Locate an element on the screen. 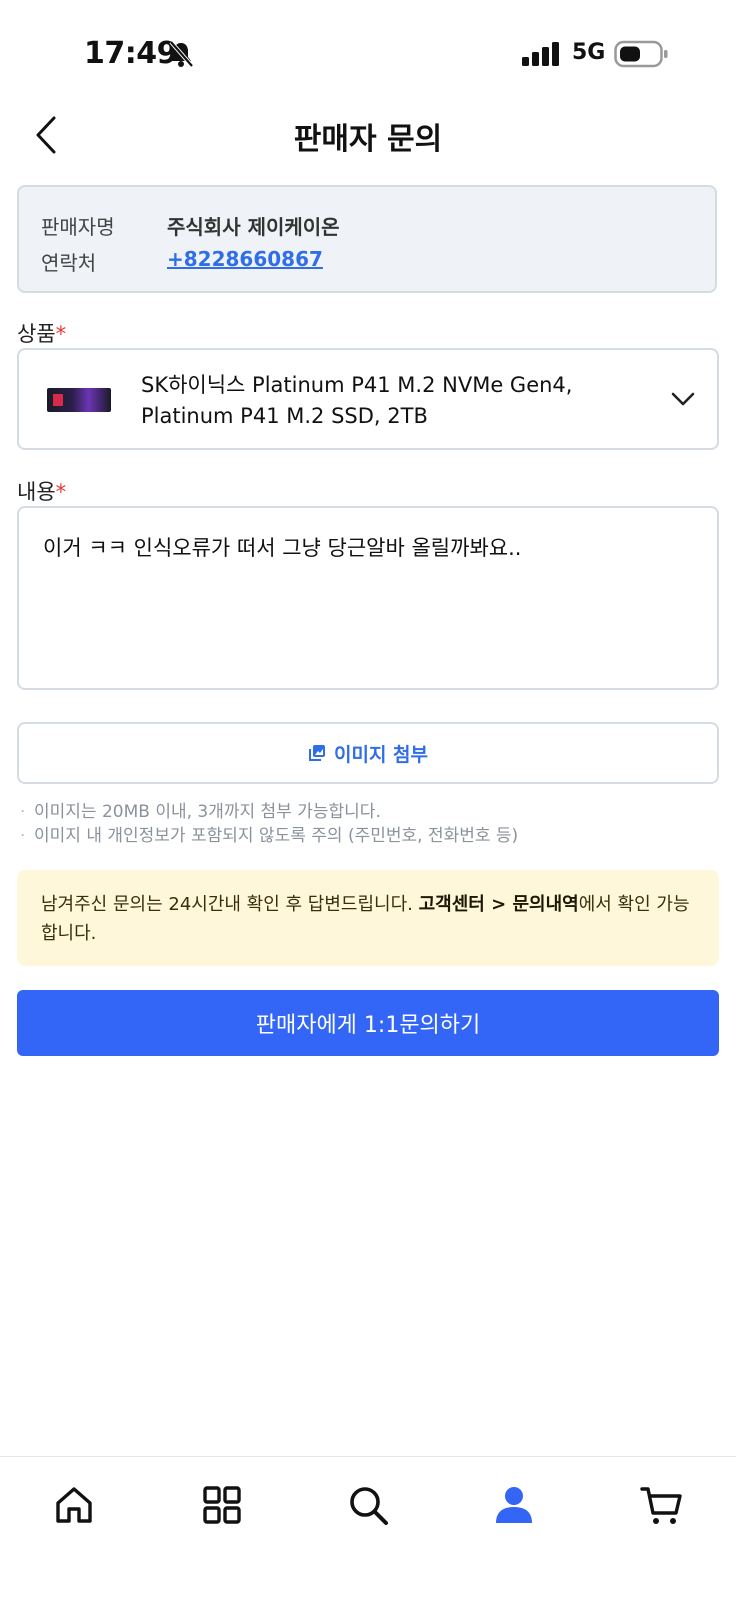  tab-my-account is located at coordinates (514, 1505).